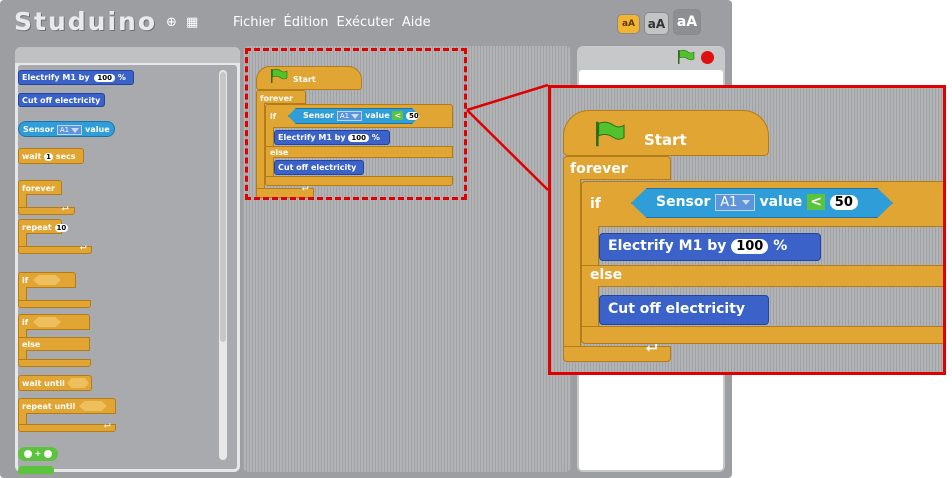 This screenshot has height=478, width=952. What do you see at coordinates (610, 134) in the screenshot?
I see `green-flag-icon` at bounding box center [610, 134].